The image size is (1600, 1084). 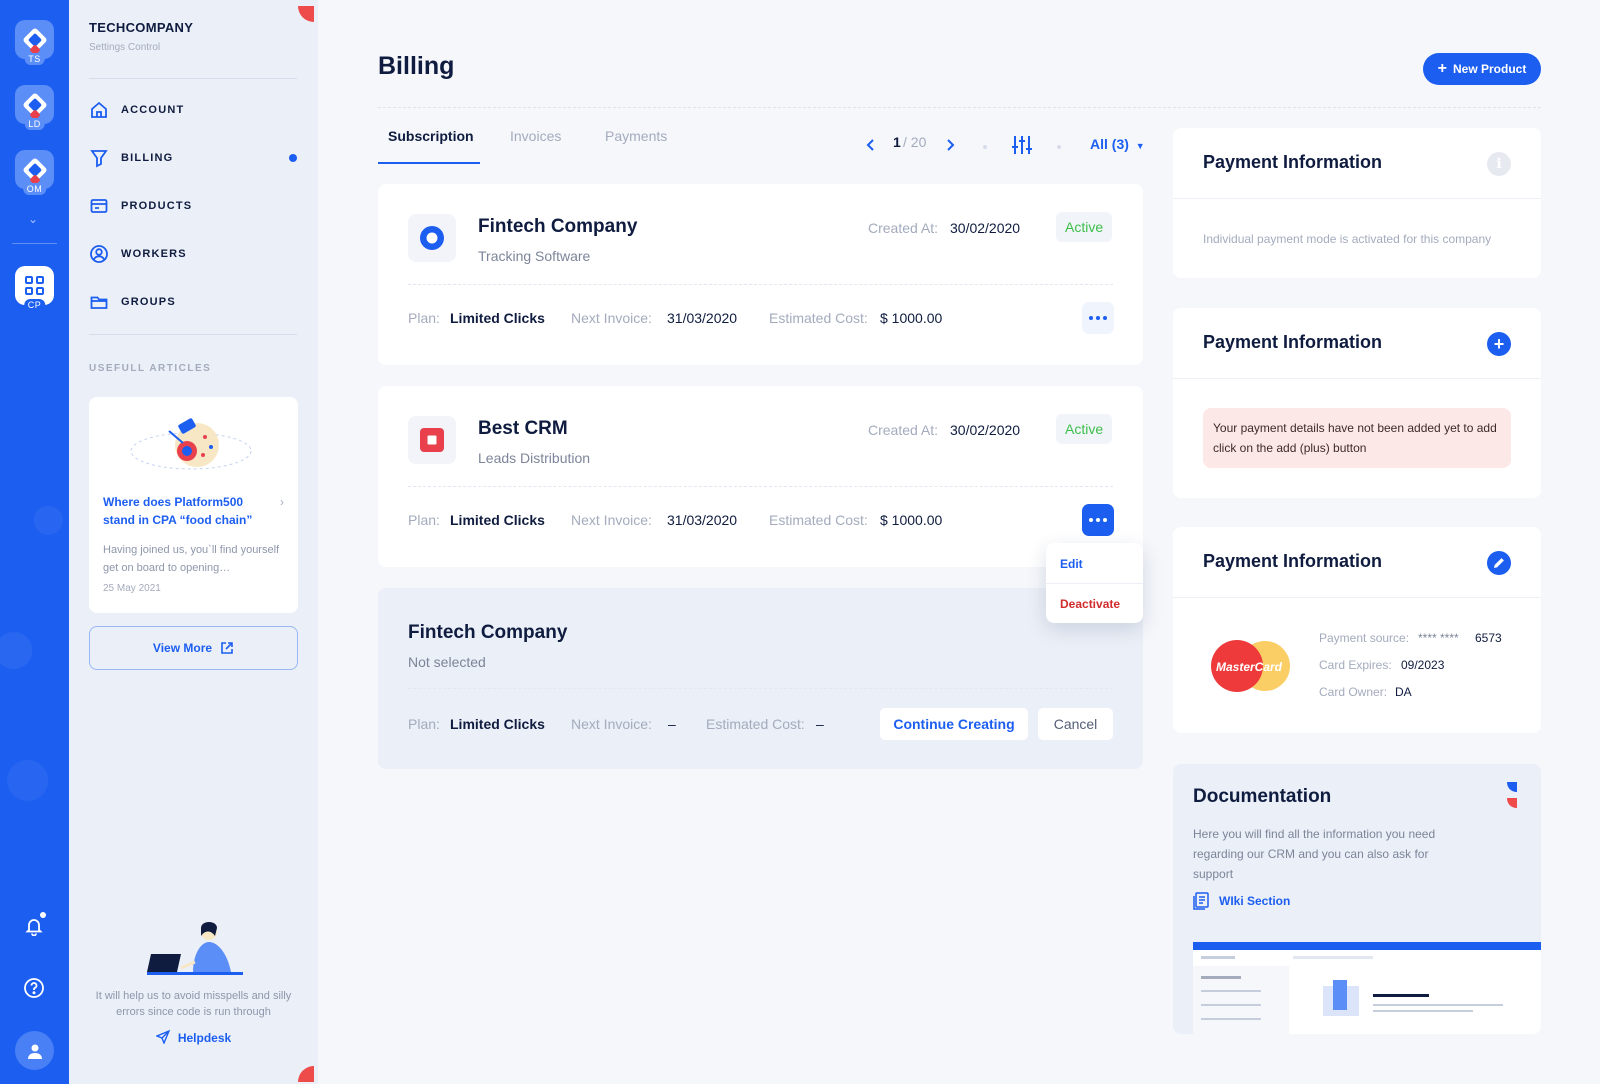 I want to click on view-more-button: View More, so click(x=193, y=648).